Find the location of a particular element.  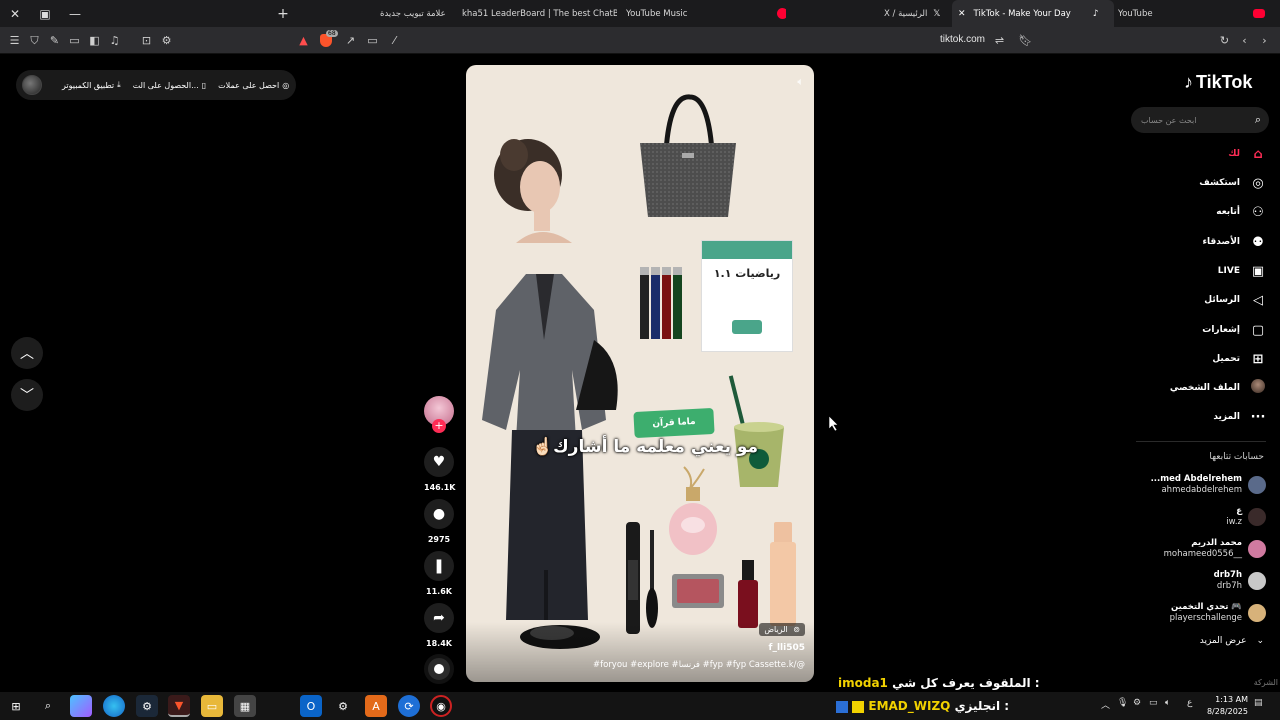

followed-account: تحدي التخمين 🎮 playerschallenge is located at coordinates (1198, 613).